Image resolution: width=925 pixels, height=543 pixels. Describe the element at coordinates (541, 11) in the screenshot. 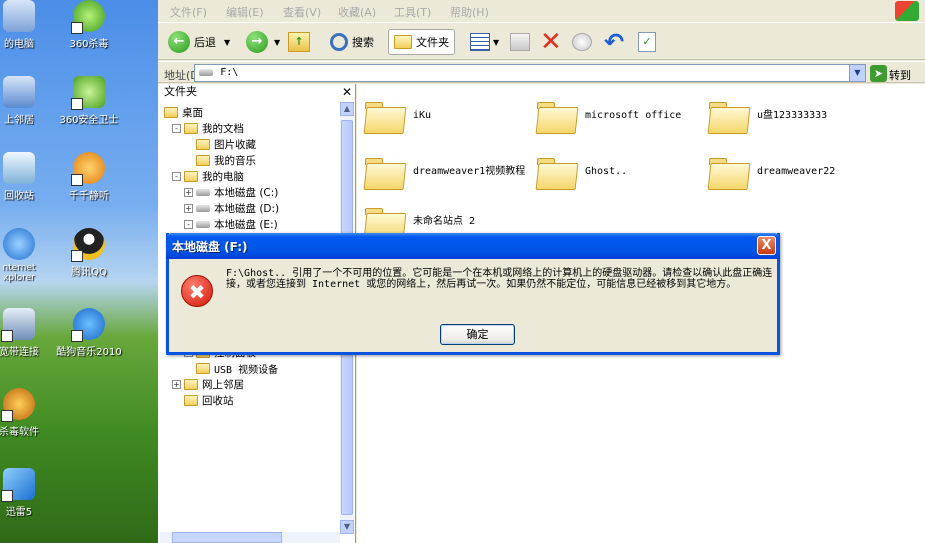

I see `menu-bar: 文件(F) 编辑(E) 查看(V) 收藏(A) 工具(T) 帮助(H)` at that location.